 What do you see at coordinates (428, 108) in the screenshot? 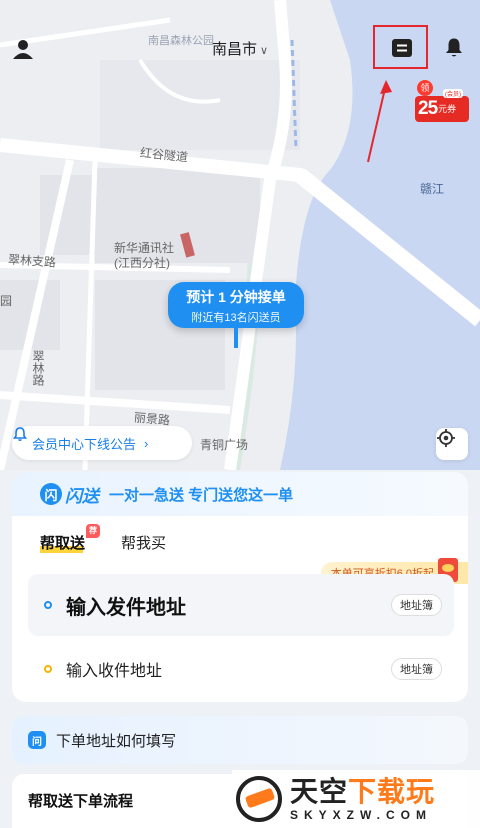
I see `coupon-amount: 25` at bounding box center [428, 108].